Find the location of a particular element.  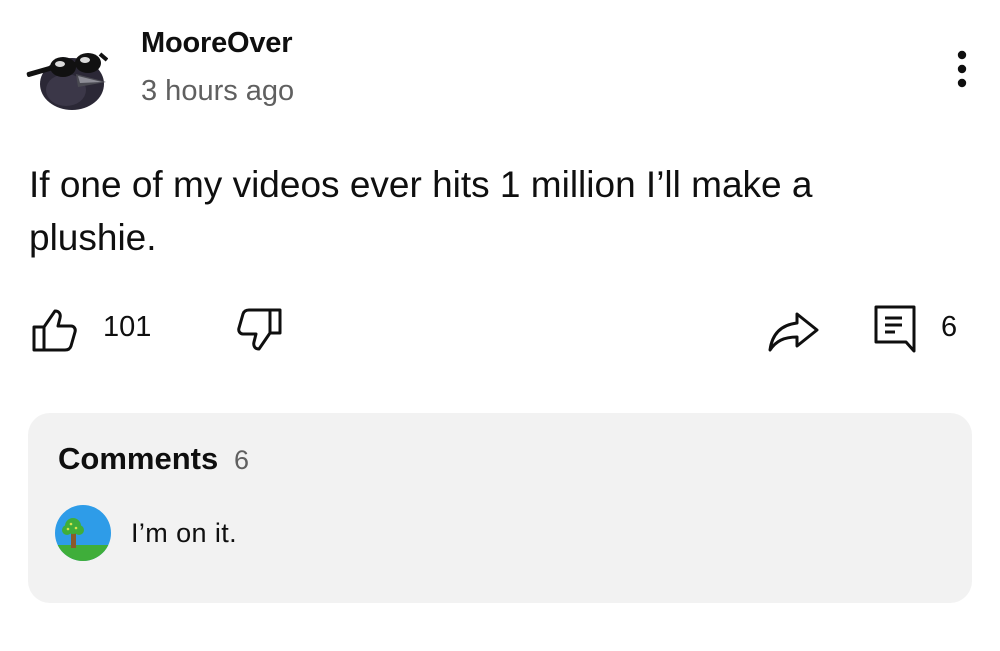

like-count: 101 is located at coordinates (127, 327).